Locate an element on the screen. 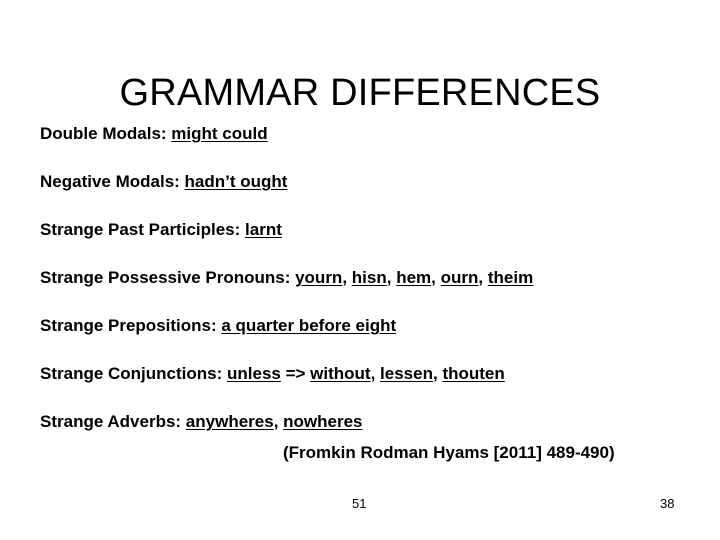 This screenshot has width=720, height=540. bullet-label: Double Modals: is located at coordinates (106, 133).